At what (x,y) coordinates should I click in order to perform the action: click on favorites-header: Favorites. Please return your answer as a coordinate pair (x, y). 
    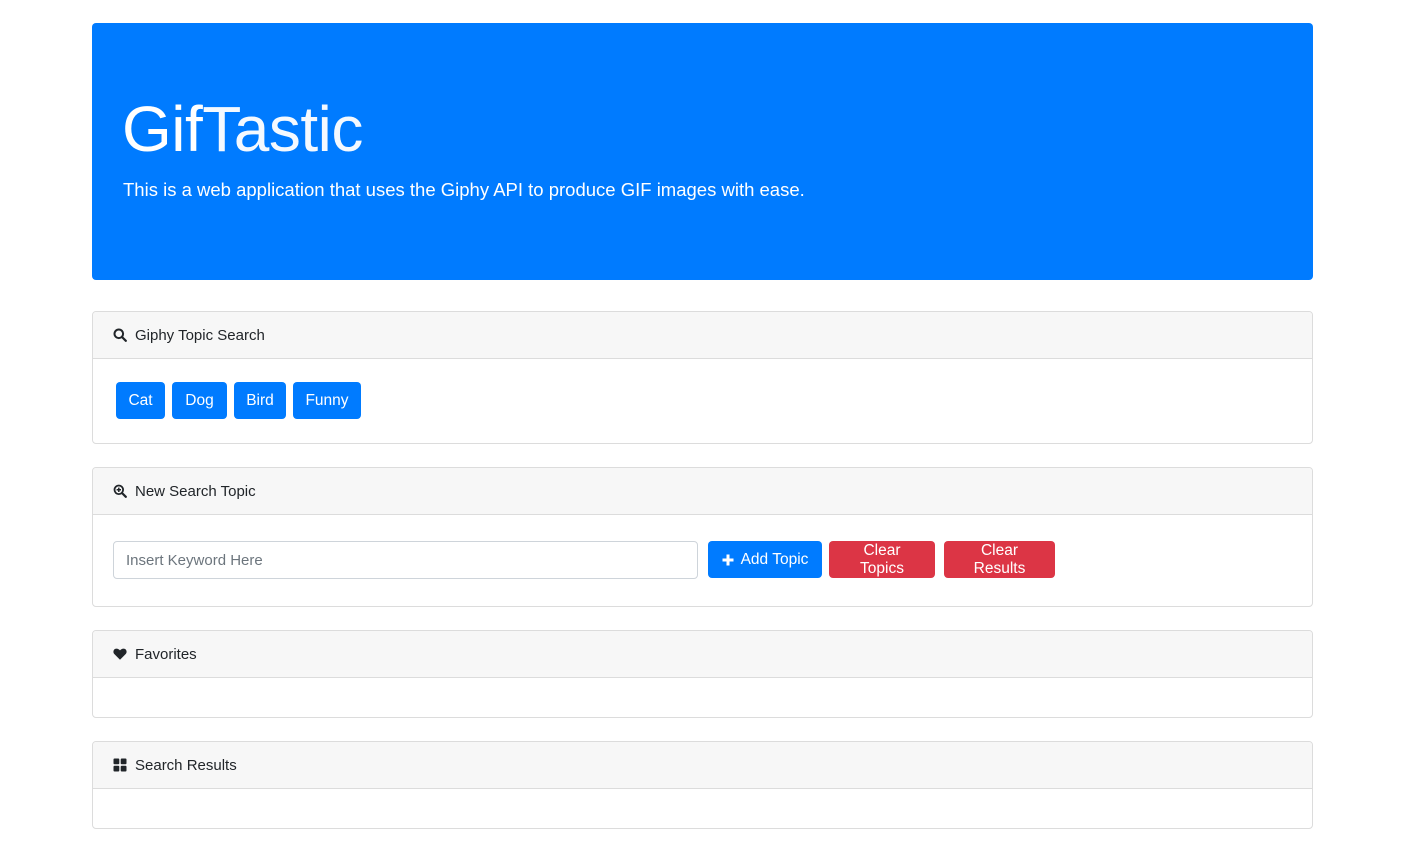
    Looking at the image, I should click on (702, 654).